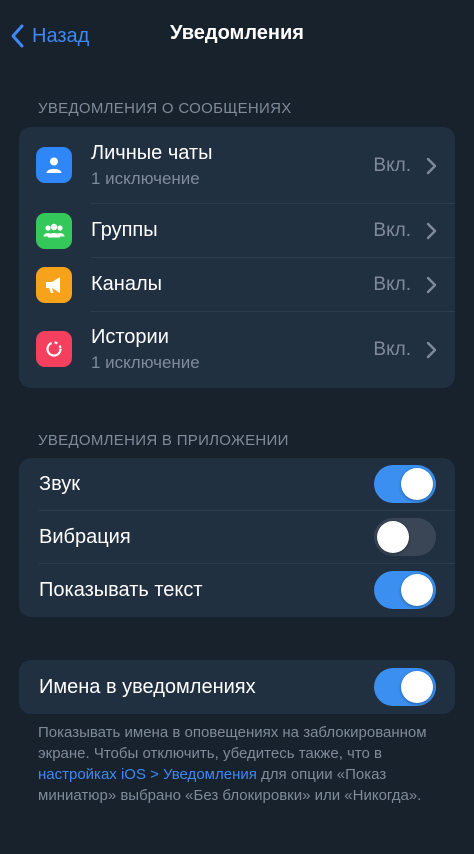  I want to click on row-title: Каналы, so click(126, 284).